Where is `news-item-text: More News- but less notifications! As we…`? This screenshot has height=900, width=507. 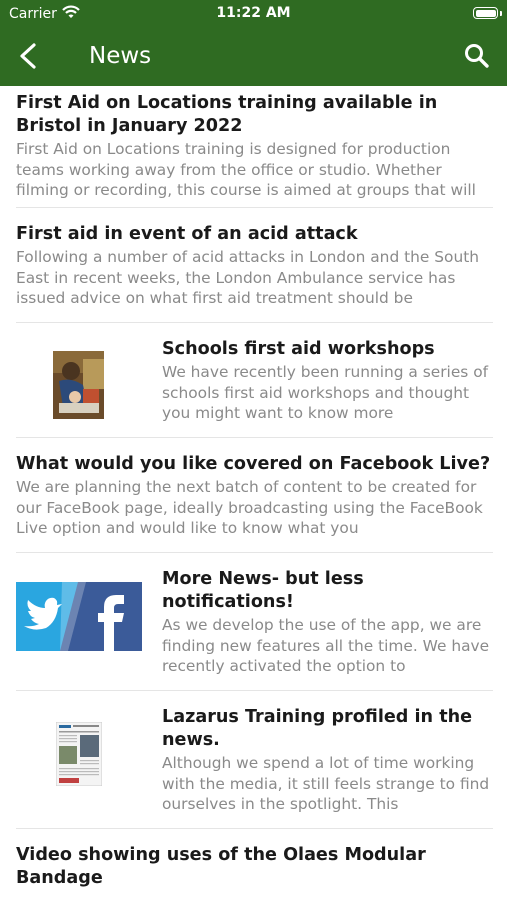 news-item-text: More News- but less notifications! As we… is located at coordinates (327, 629).